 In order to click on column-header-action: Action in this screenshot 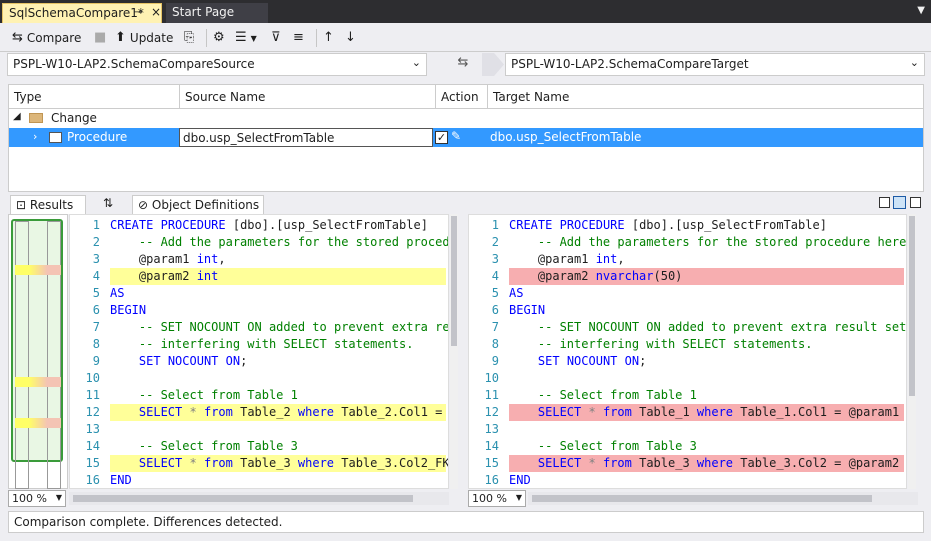, I will do `click(461, 97)`.